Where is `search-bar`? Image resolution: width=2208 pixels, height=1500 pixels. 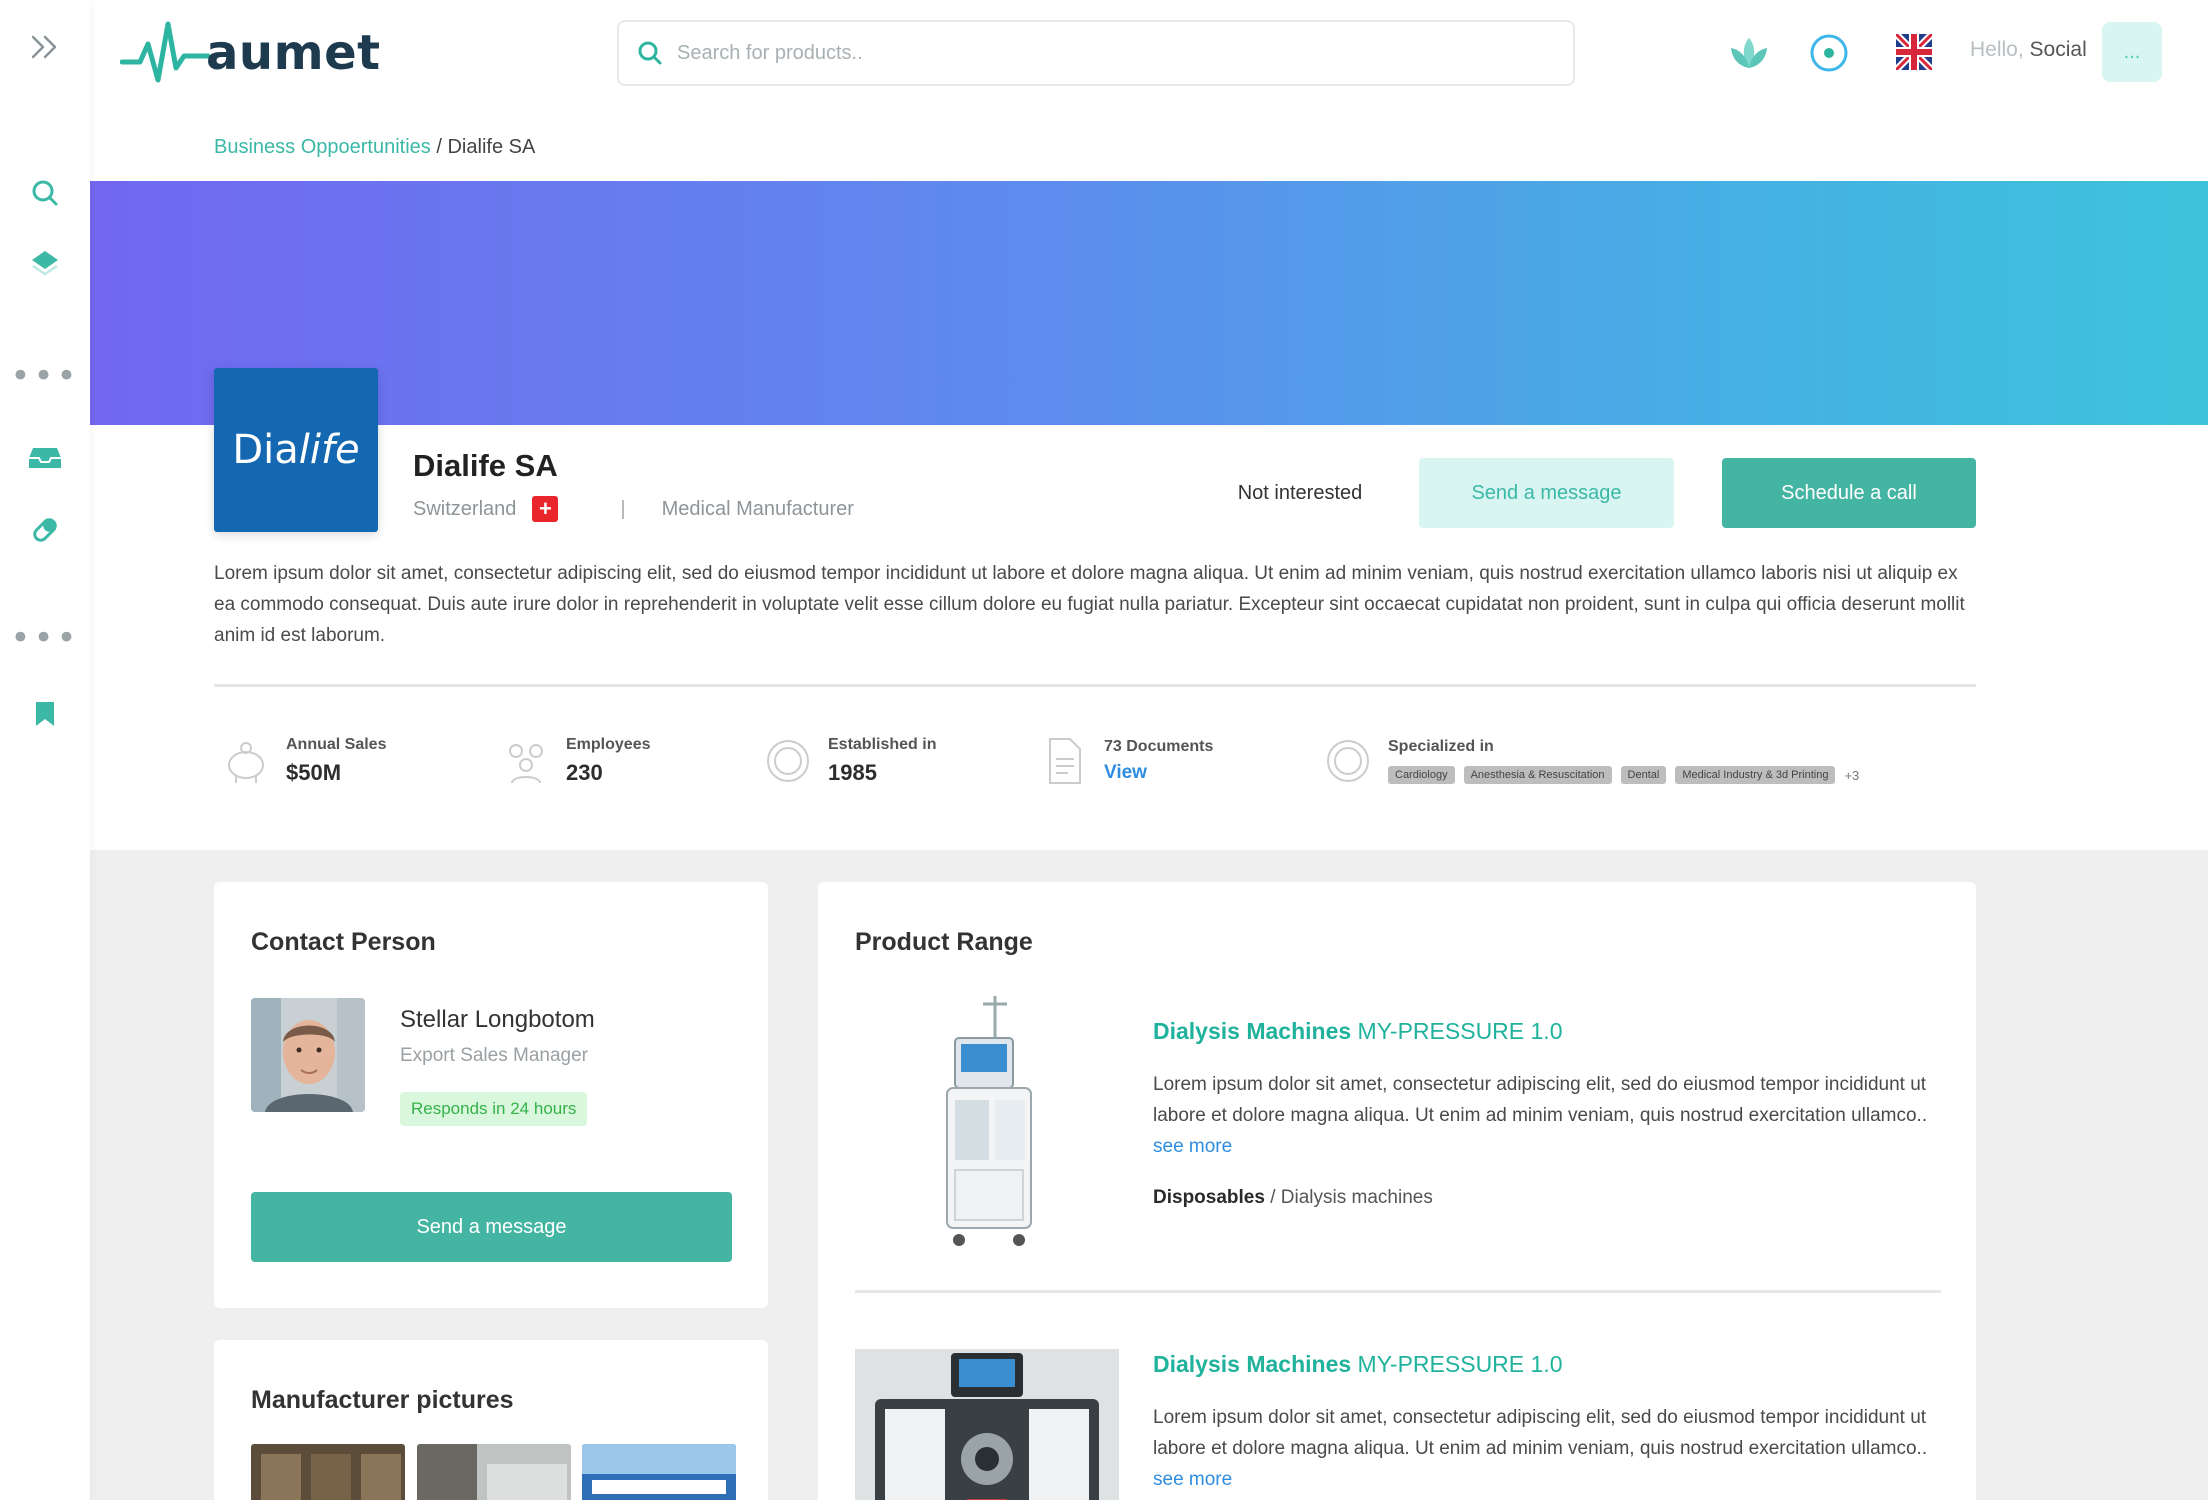
search-bar is located at coordinates (1096, 53).